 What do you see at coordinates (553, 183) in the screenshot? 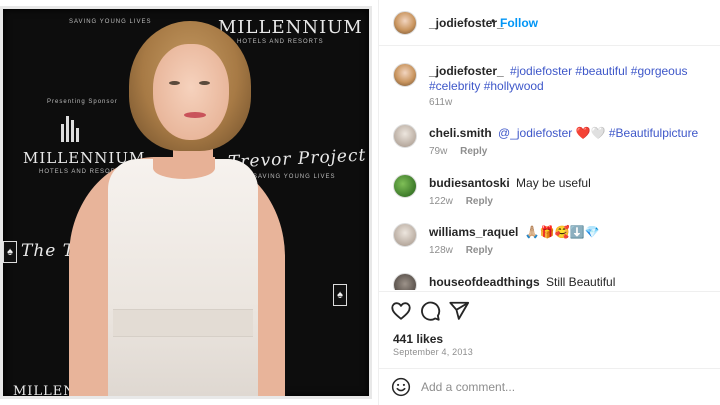
I see `comment-body: May be useful` at bounding box center [553, 183].